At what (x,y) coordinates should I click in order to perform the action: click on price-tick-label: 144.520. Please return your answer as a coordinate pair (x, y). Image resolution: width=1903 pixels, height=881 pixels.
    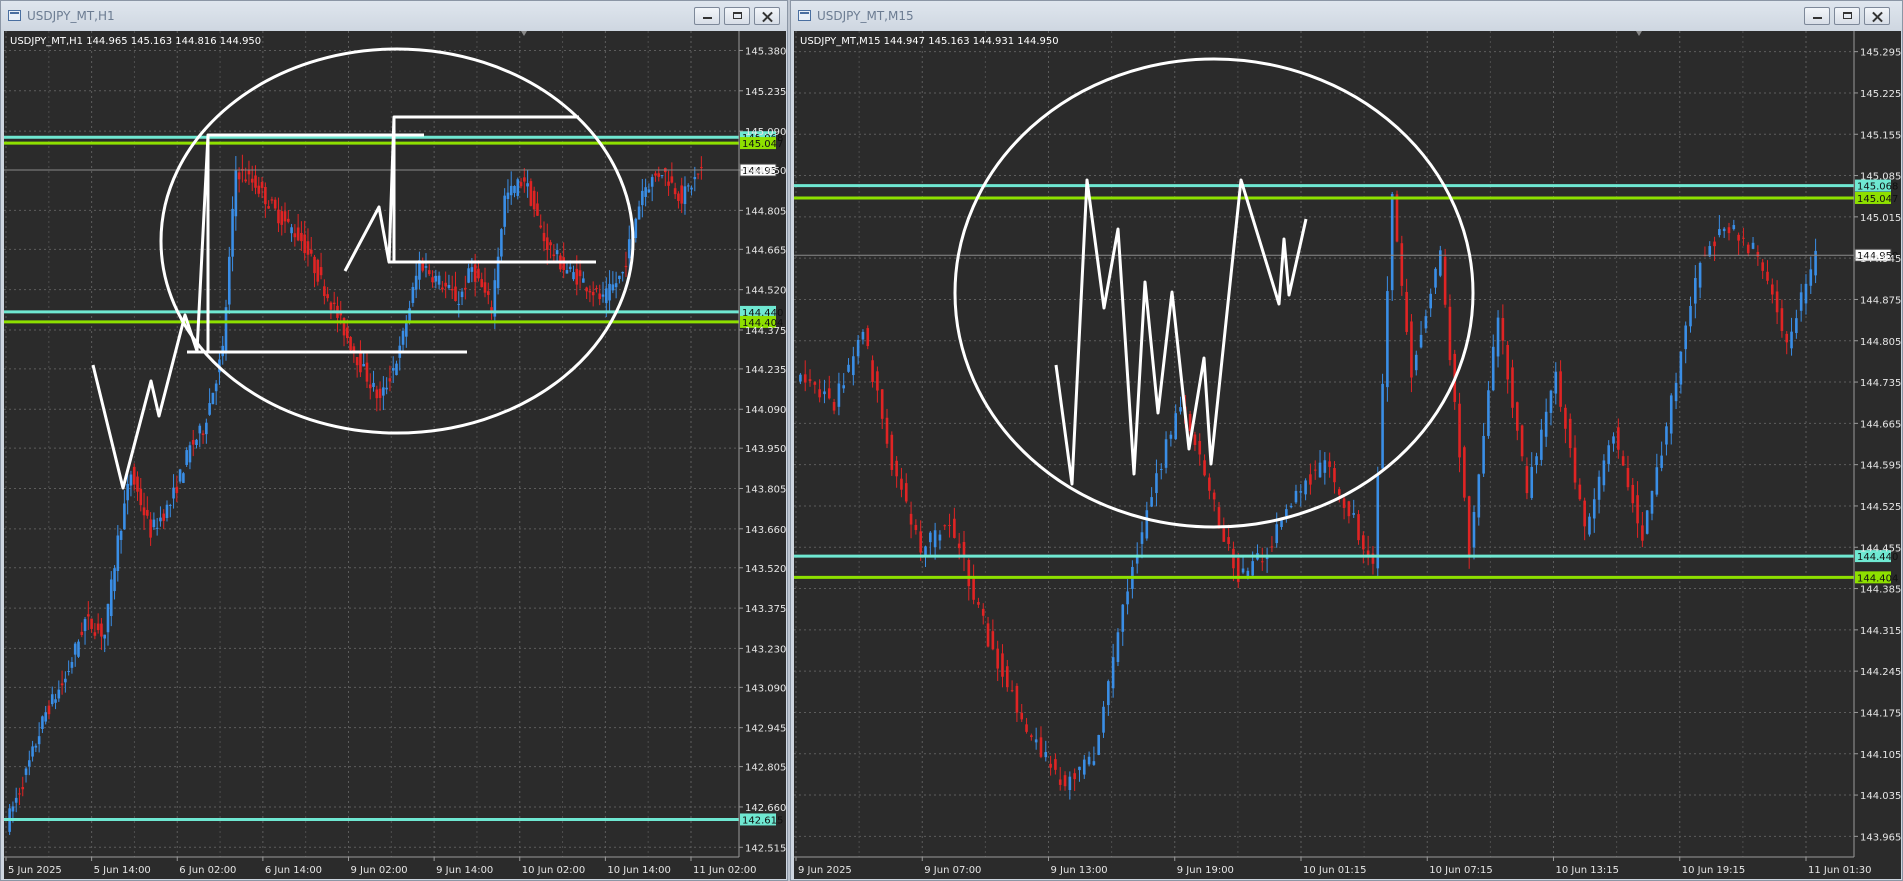
    Looking at the image, I should click on (765, 291).